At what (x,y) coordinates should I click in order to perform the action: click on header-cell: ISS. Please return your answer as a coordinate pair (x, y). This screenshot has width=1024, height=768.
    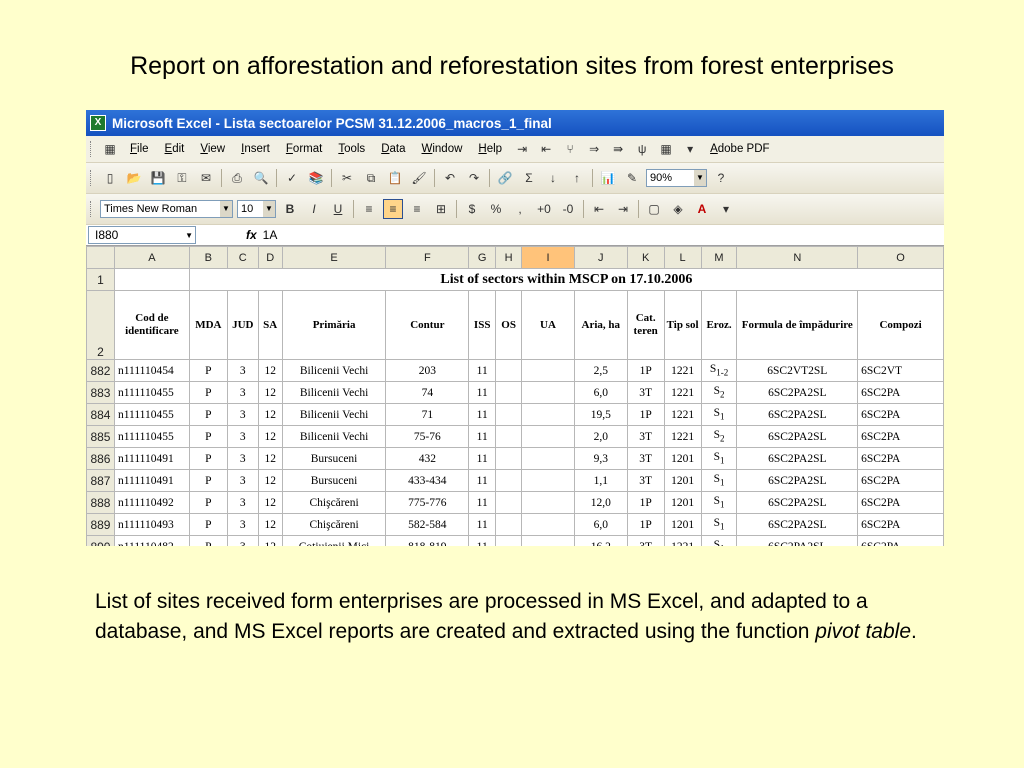
    Looking at the image, I should click on (482, 325).